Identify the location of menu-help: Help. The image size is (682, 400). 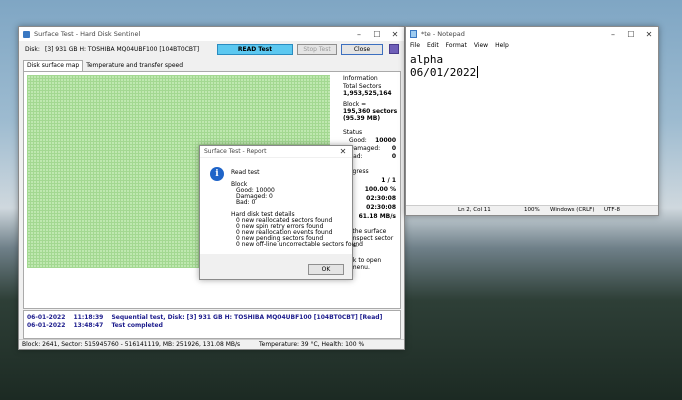
(502, 46).